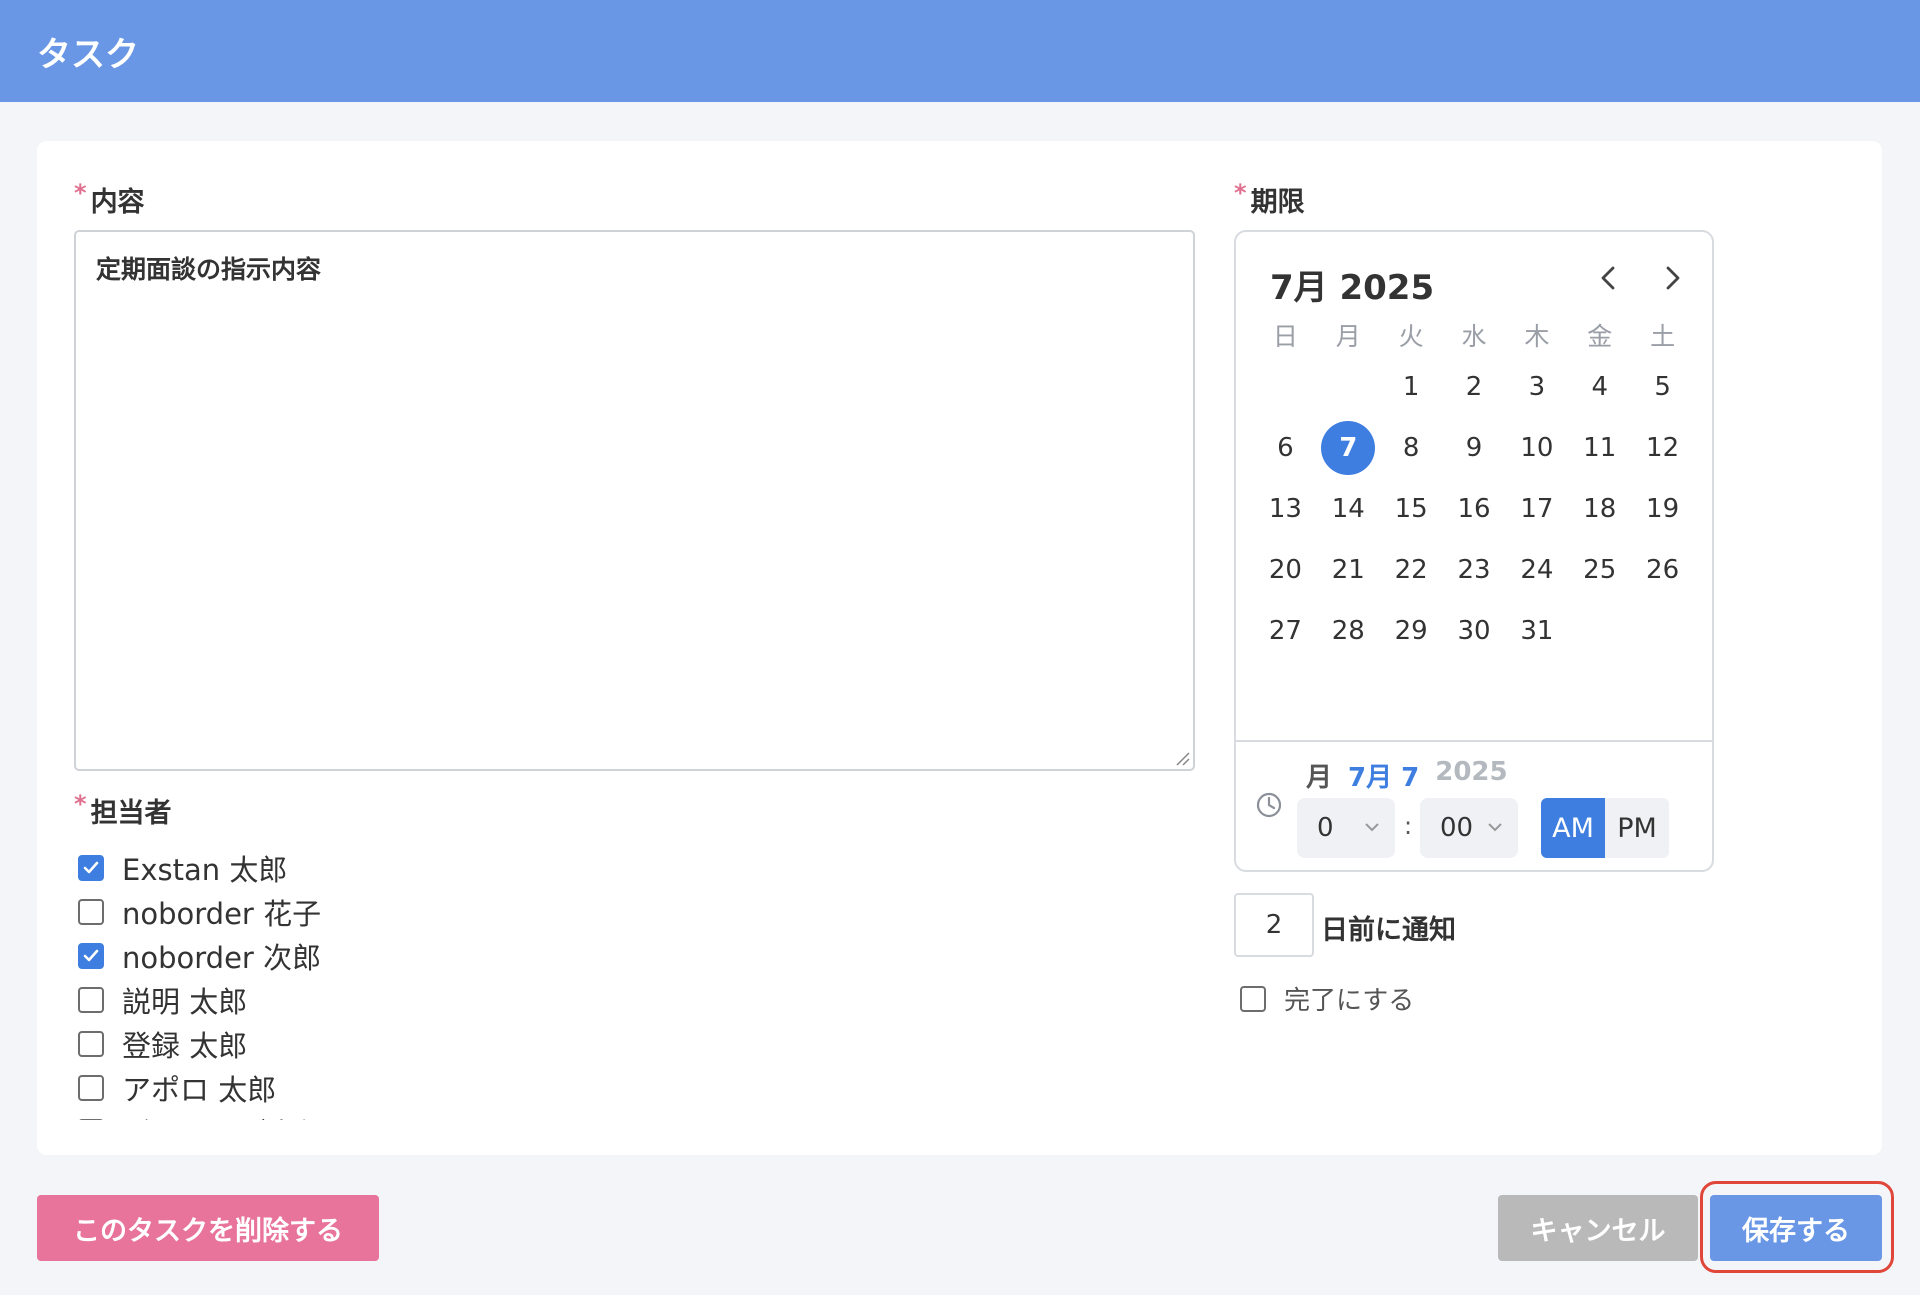 This screenshot has height=1295, width=1920. I want to click on calendar-day: 12, so click(1662, 448).